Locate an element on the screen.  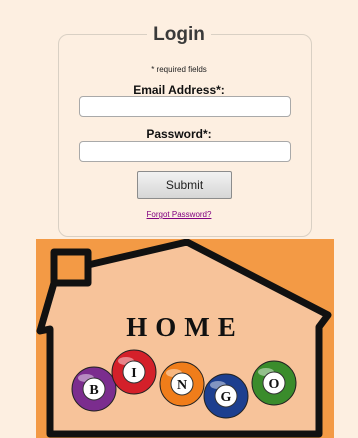
bingo-ball-o: O is located at coordinates (274, 383).